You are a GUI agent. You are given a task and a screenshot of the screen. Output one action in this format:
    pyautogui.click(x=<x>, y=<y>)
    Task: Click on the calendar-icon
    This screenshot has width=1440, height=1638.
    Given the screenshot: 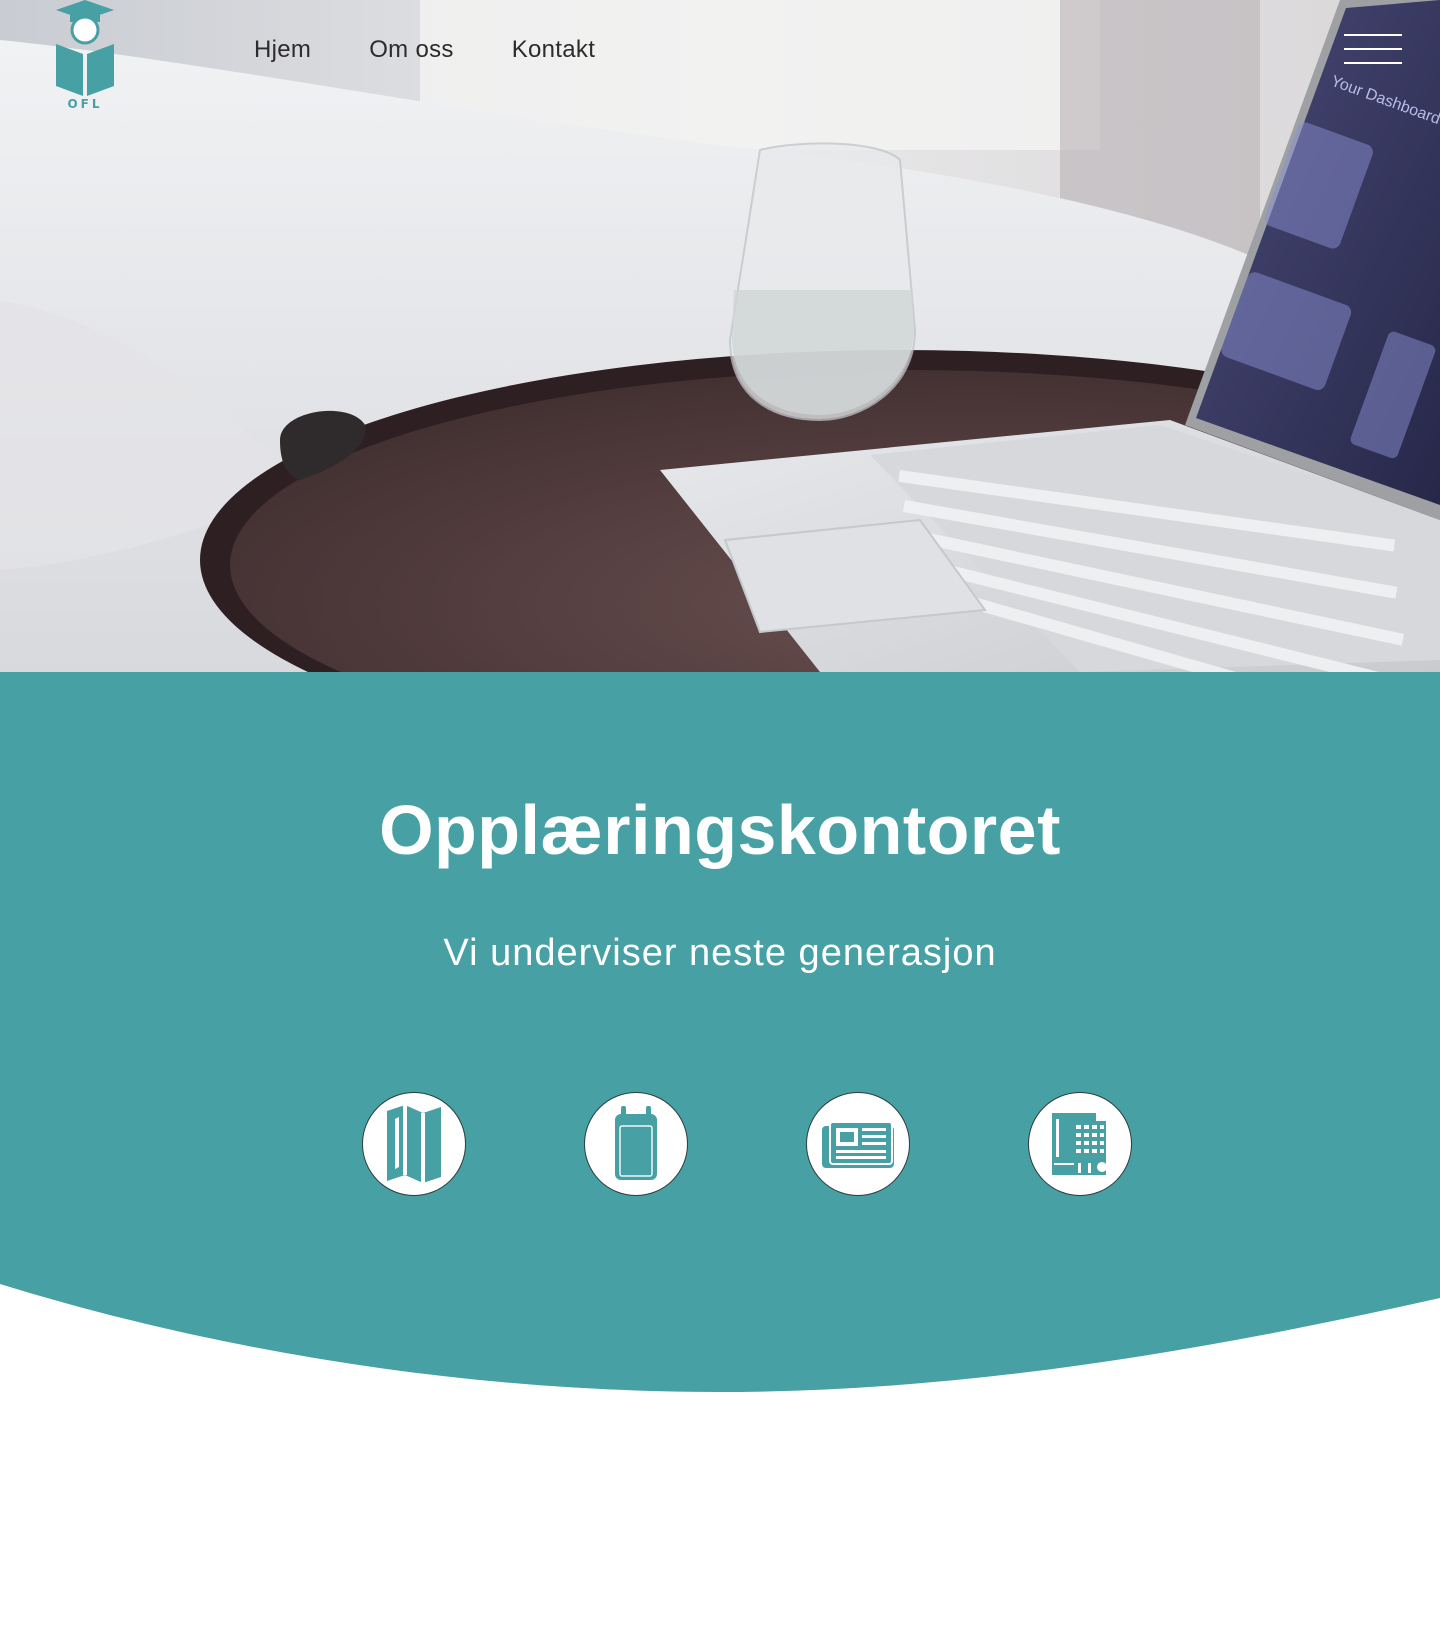 What is the action you would take?
    pyautogui.click(x=636, y=1143)
    